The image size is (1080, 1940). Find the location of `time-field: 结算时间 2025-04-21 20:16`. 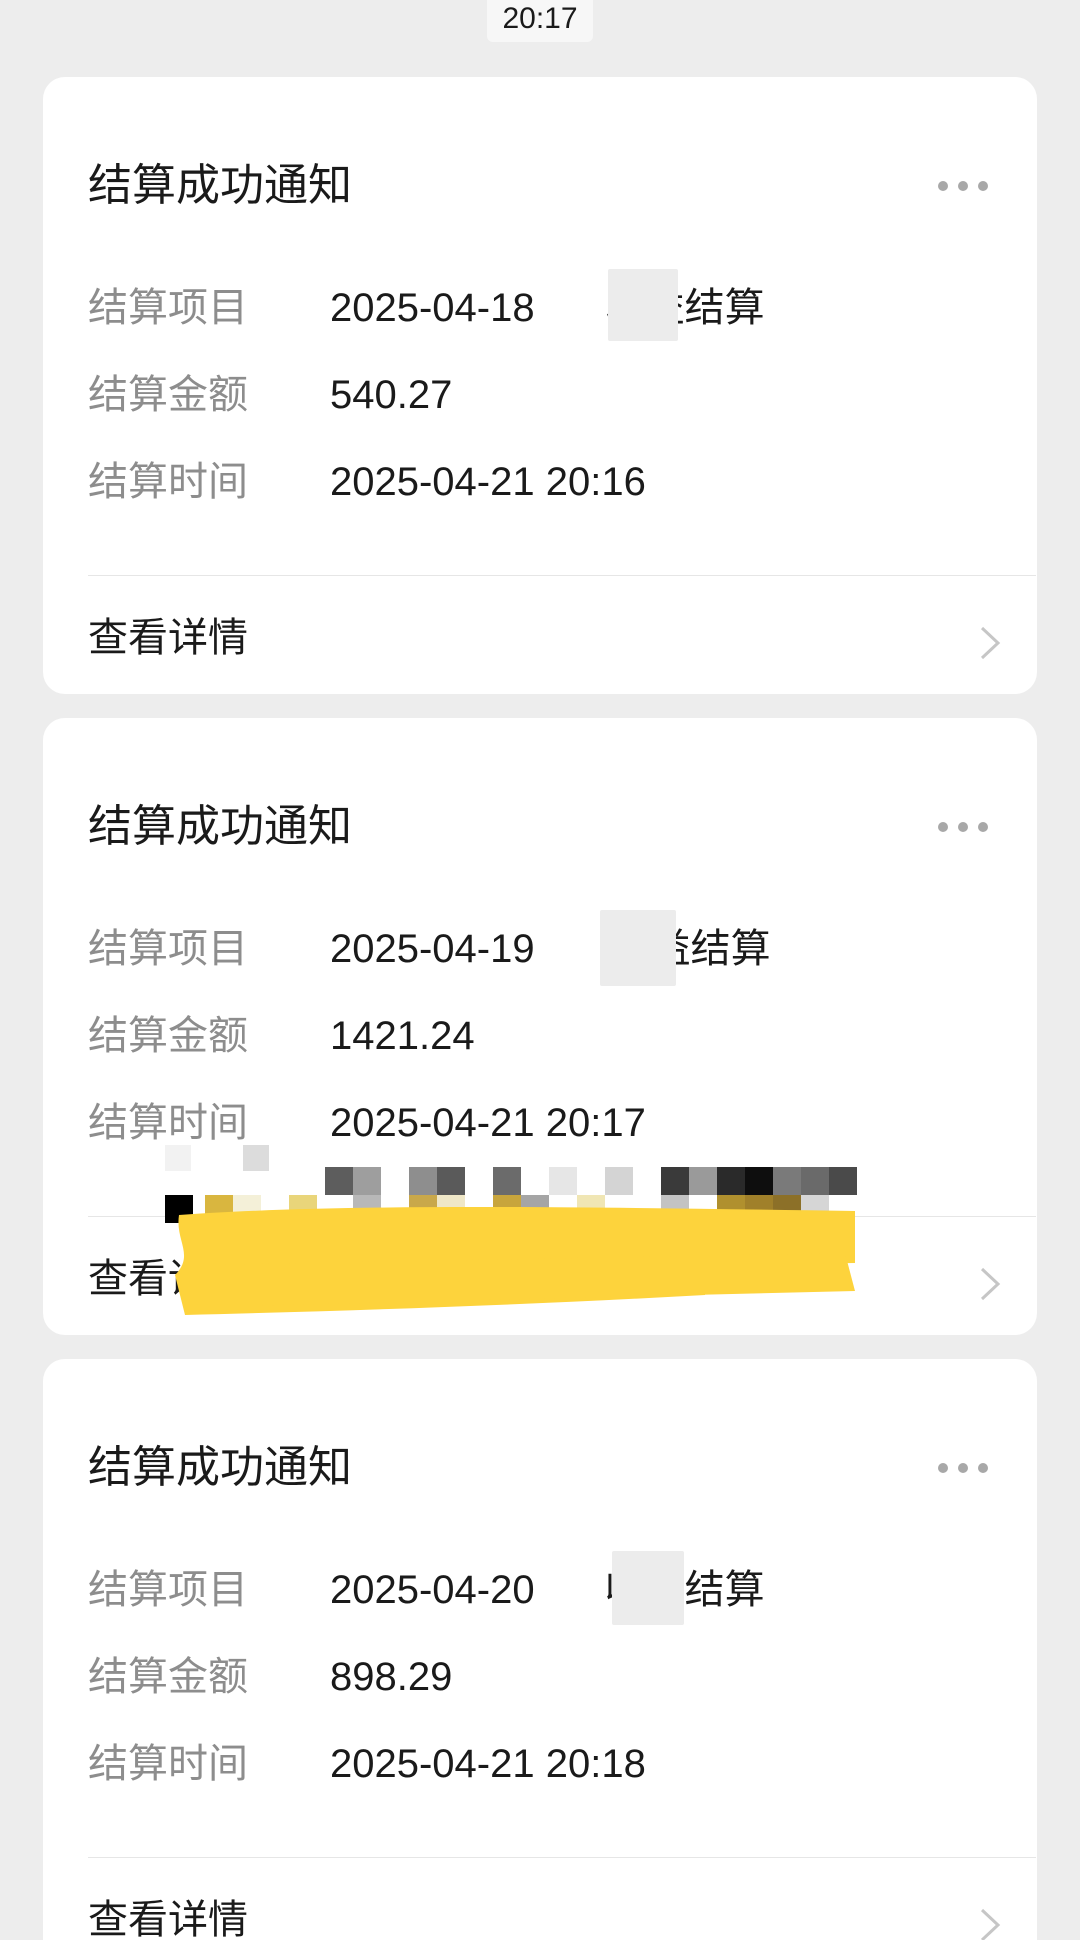

time-field: 结算时间 2025-04-21 20:16 is located at coordinates (548, 482).